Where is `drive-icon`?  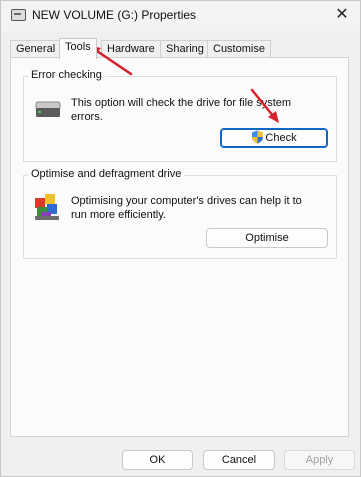 drive-icon is located at coordinates (18, 15).